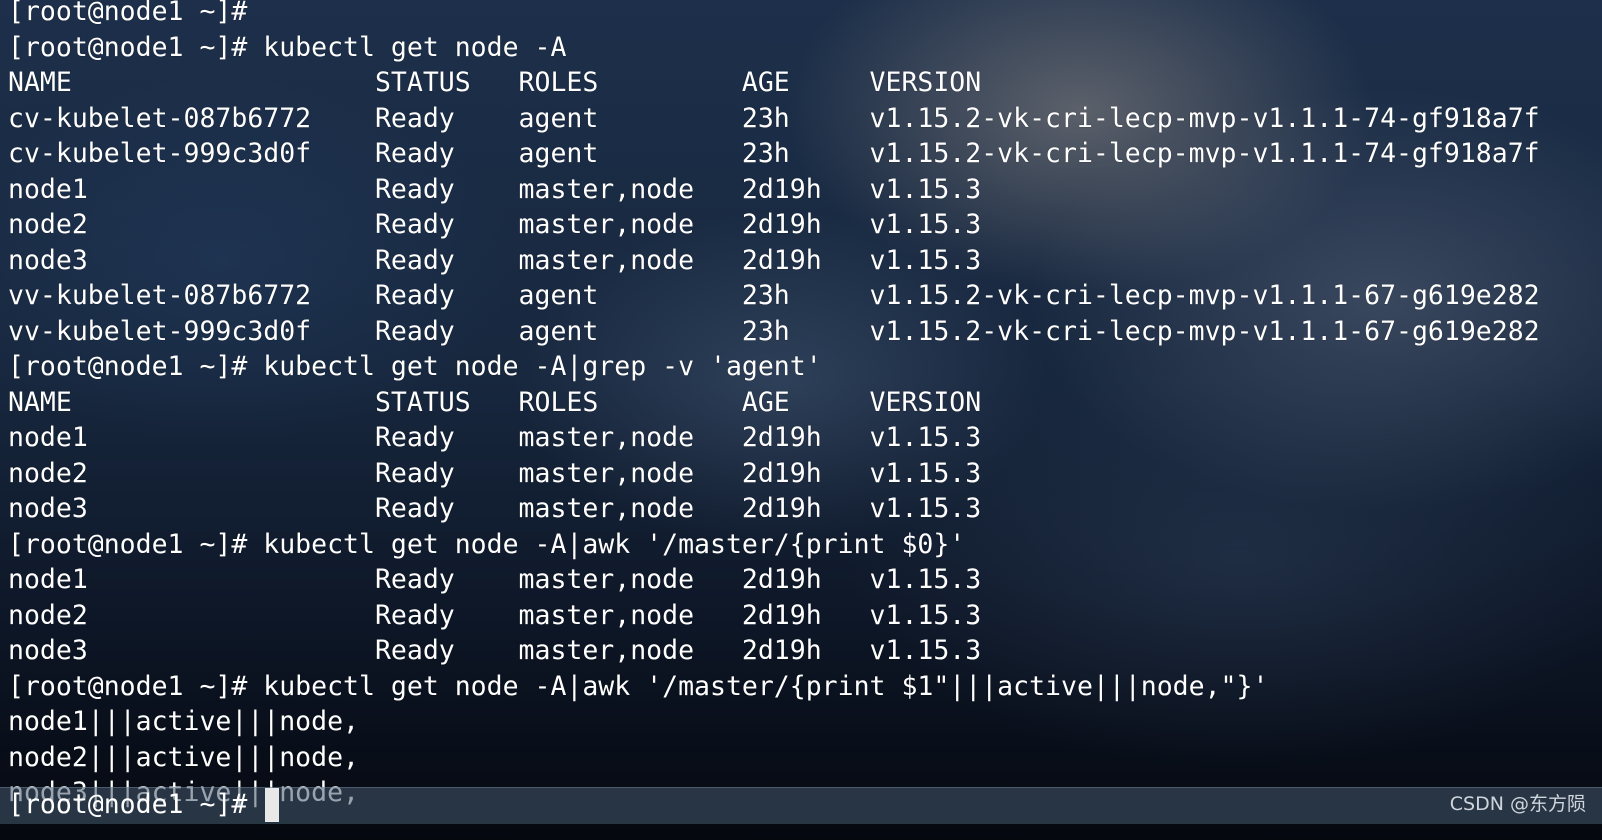 The height and width of the screenshot is (840, 1602). What do you see at coordinates (272, 805) in the screenshot?
I see `text-cursor` at bounding box center [272, 805].